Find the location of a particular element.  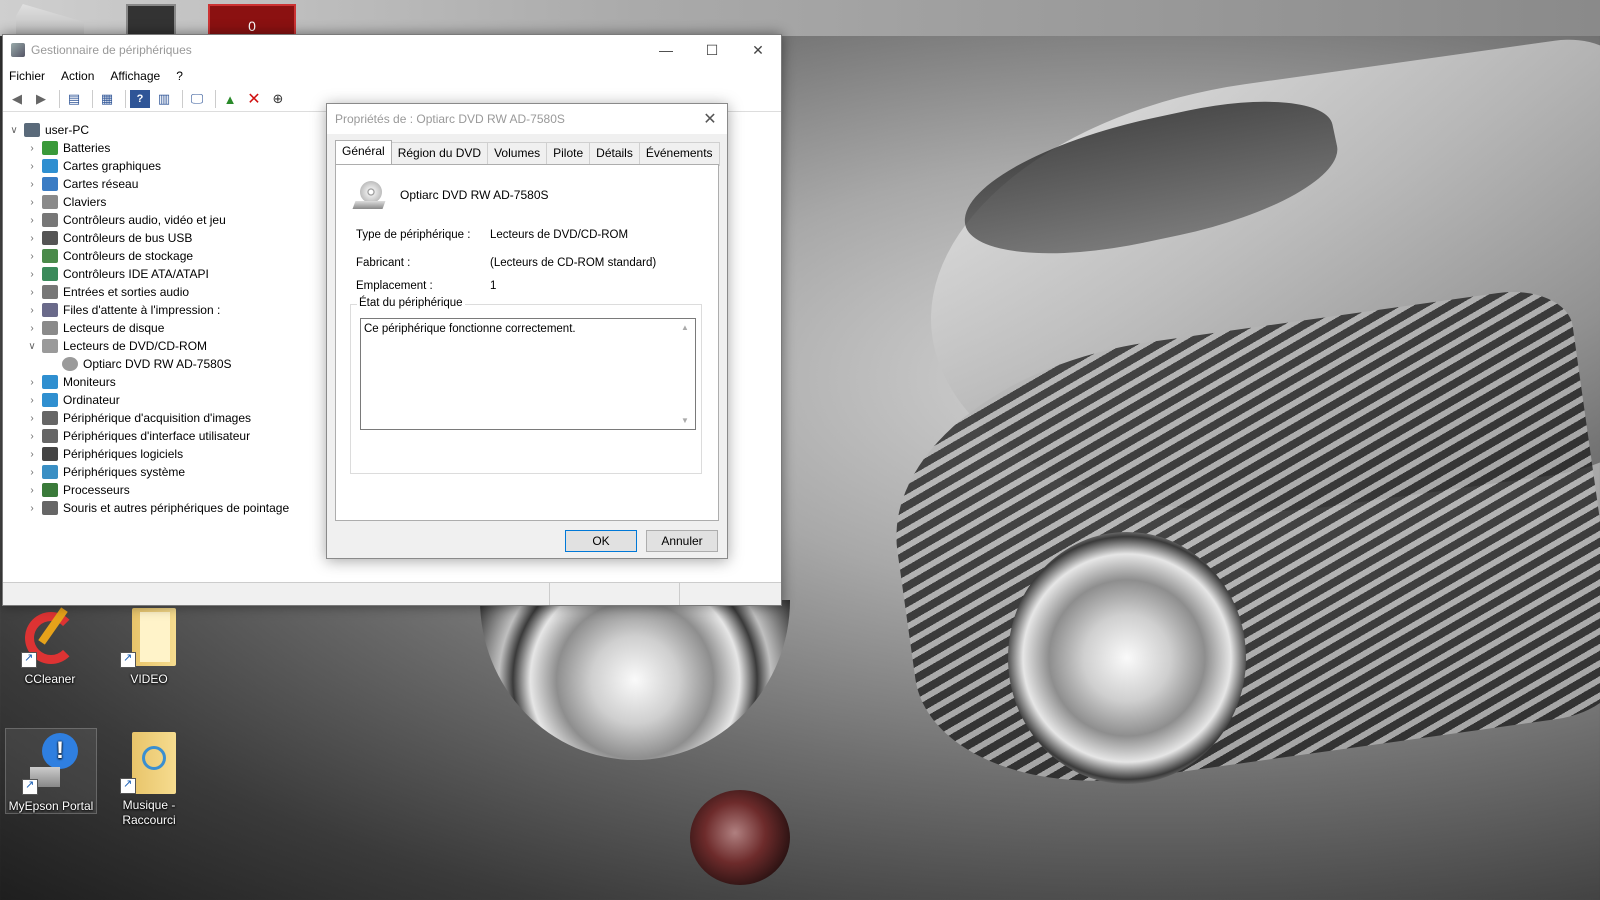

scroll-up-icon: ▲ is located at coordinates (685, 327).